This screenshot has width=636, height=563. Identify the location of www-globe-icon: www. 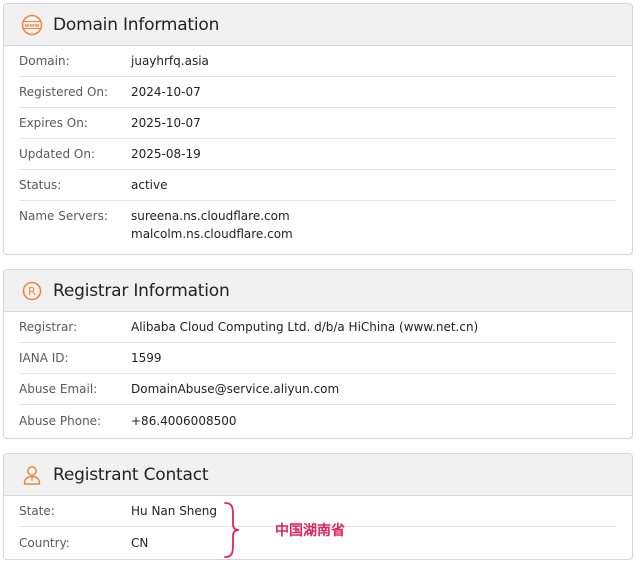
(32, 25).